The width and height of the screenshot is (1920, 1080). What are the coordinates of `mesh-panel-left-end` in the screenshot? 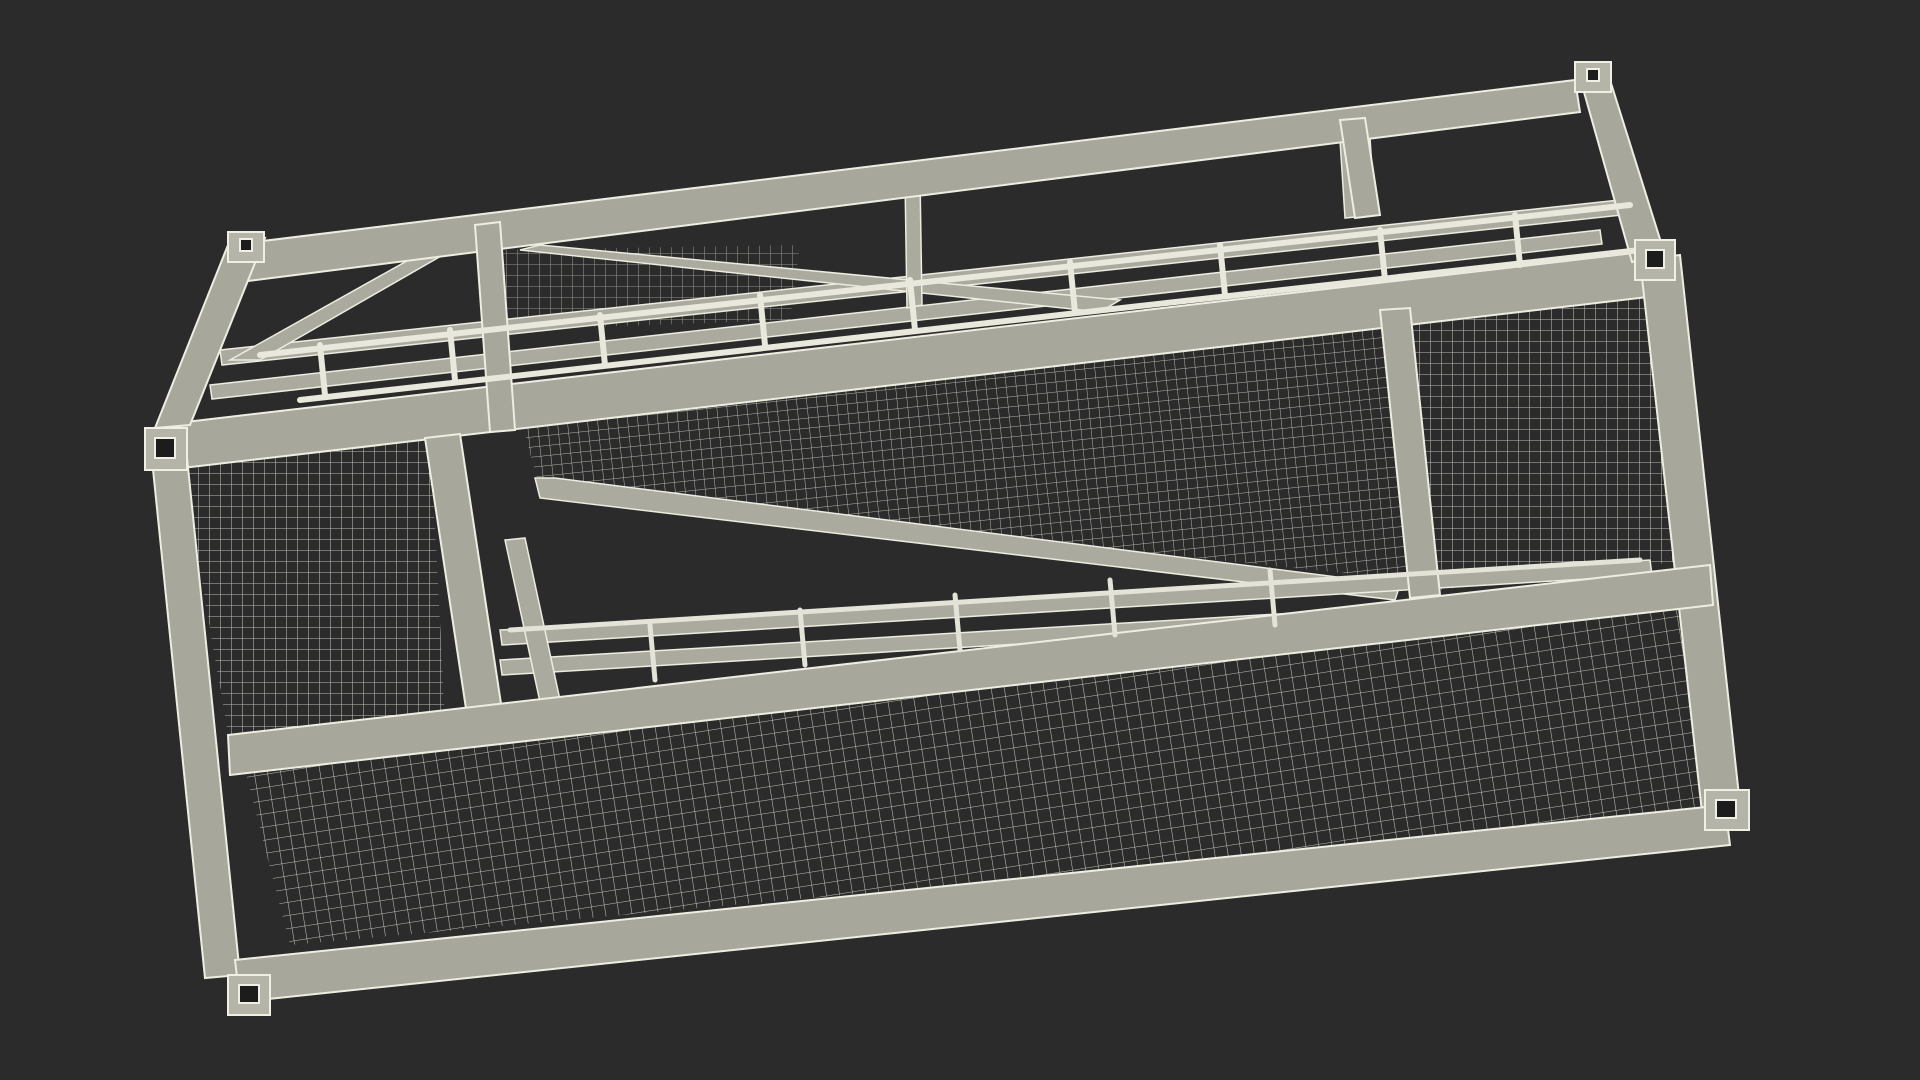 It's located at (312, 587).